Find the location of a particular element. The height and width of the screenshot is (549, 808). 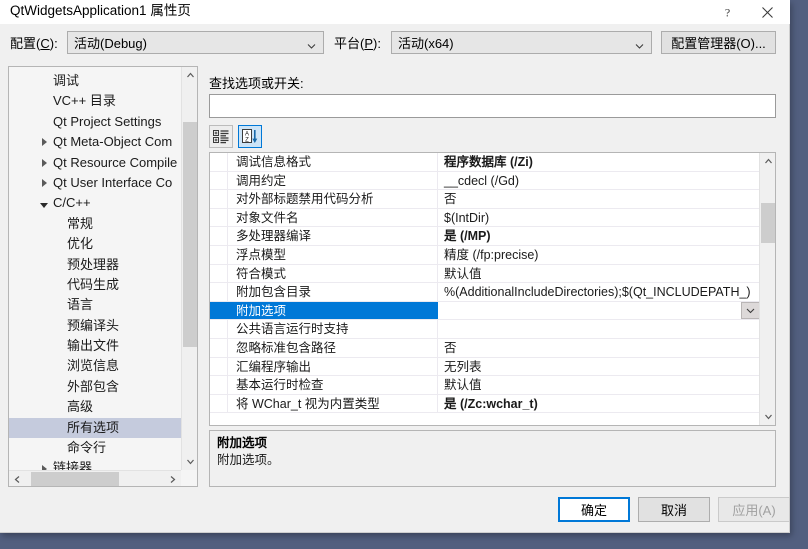

property-name: 调试信息格式 is located at coordinates (333, 162).